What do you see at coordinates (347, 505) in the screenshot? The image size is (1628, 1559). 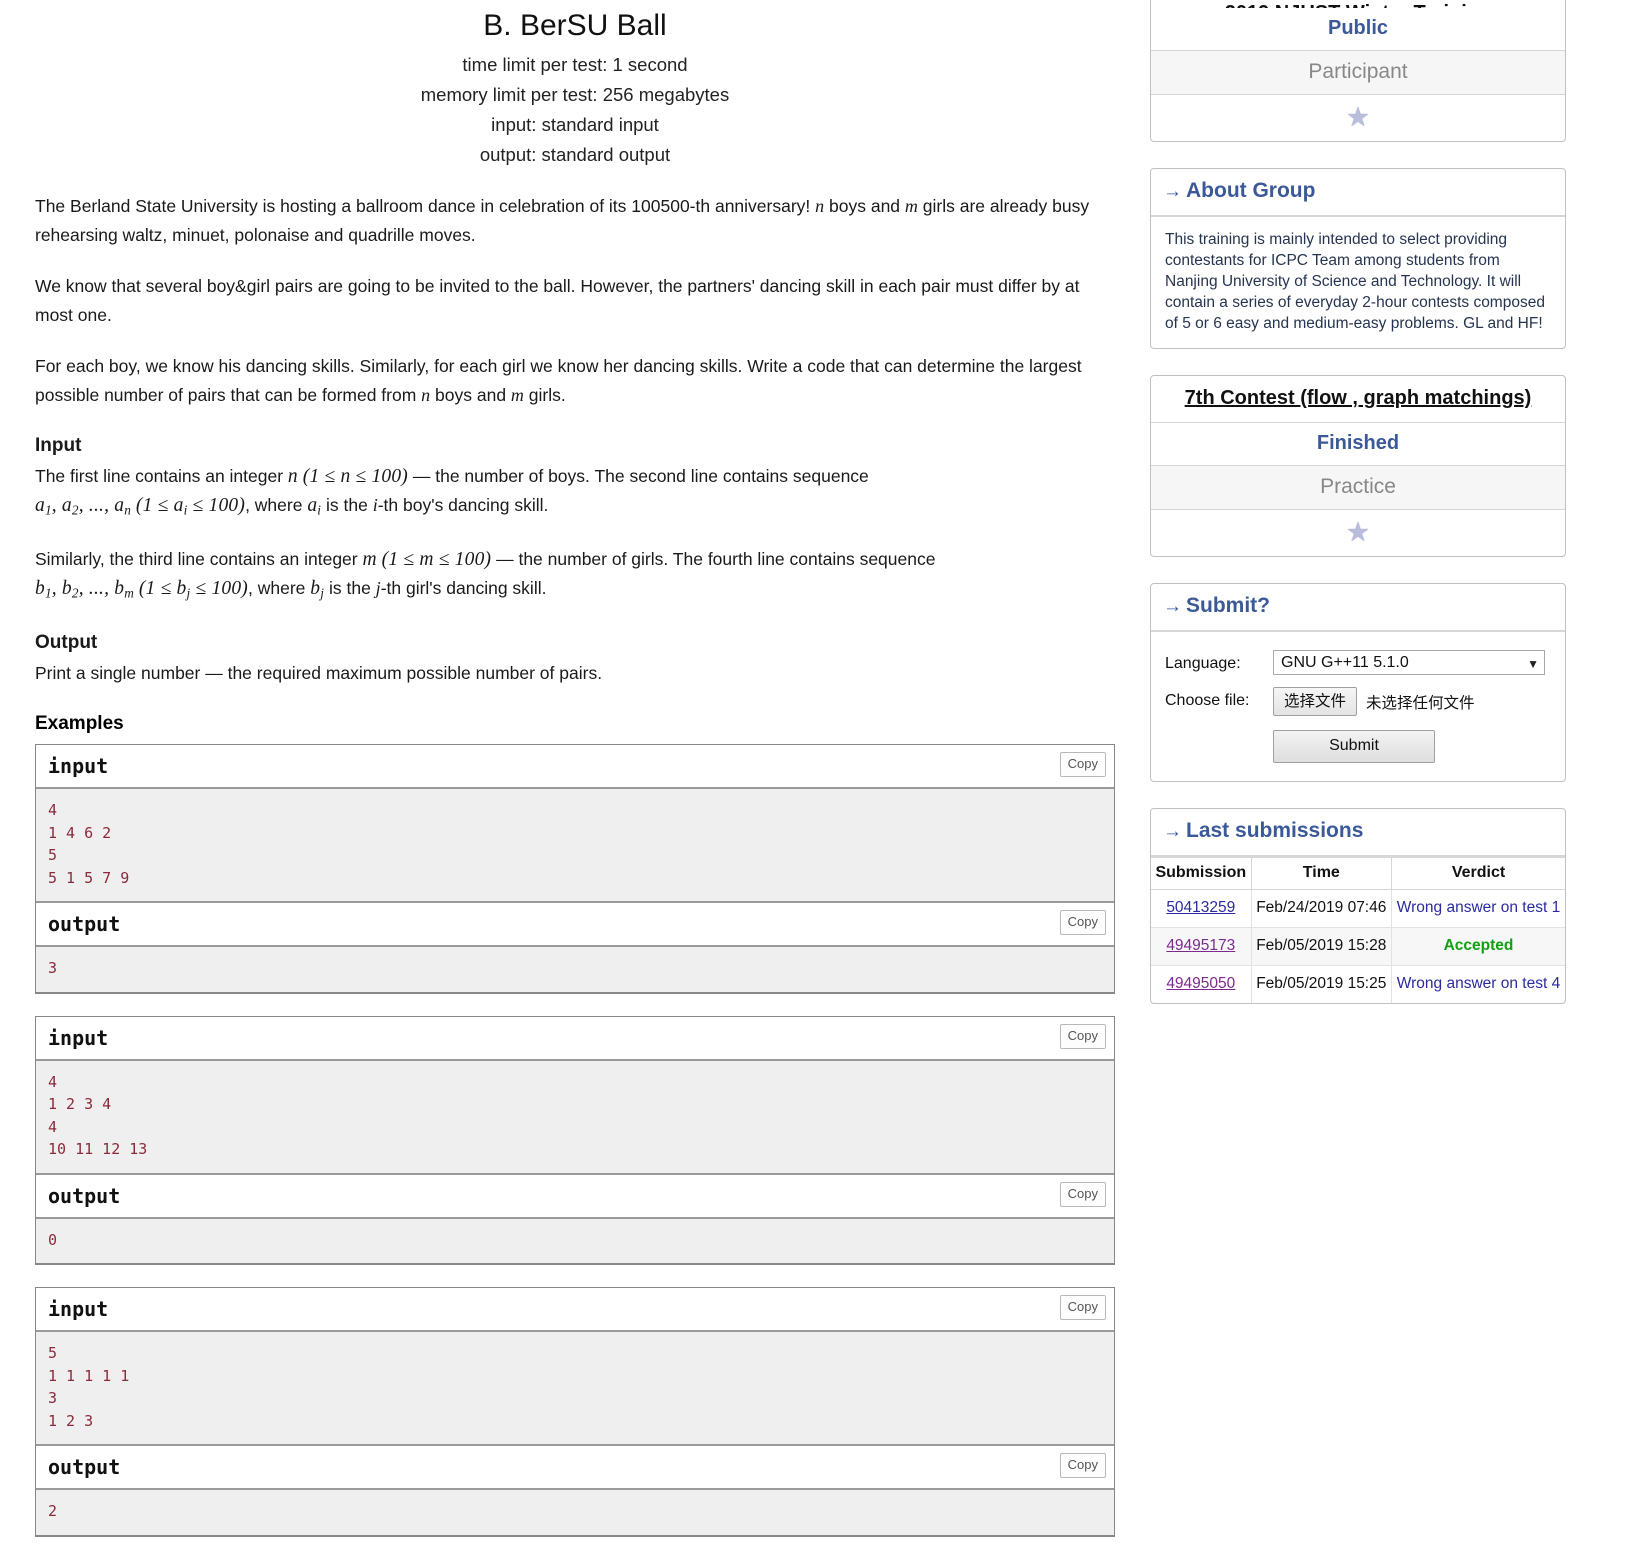 I see `input-l2-c: is the` at bounding box center [347, 505].